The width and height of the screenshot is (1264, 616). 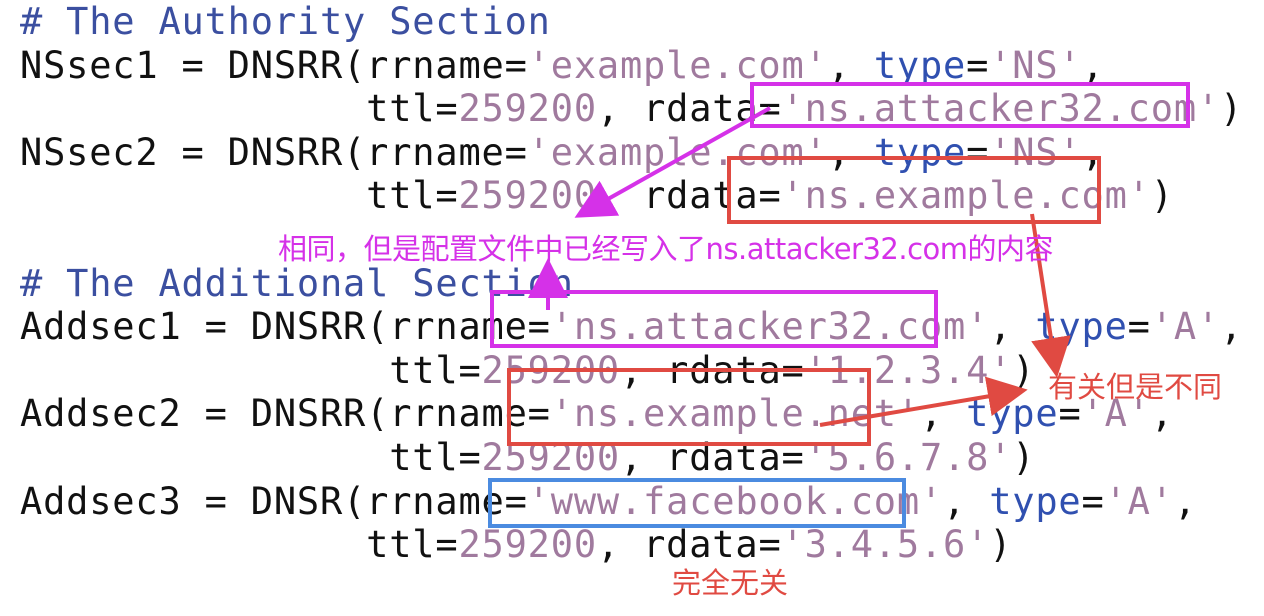 What do you see at coordinates (714, 319) in the screenshot?
I see `highlight-box-ns-attacker32-rrname` at bounding box center [714, 319].